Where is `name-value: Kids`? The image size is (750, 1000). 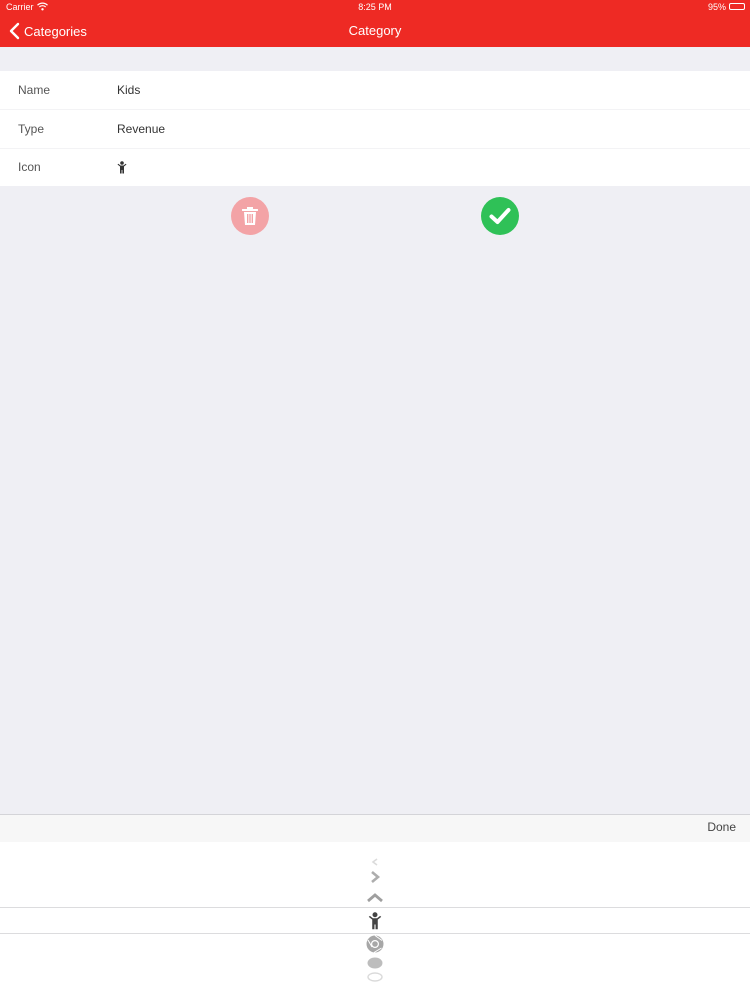
name-value: Kids is located at coordinates (128, 90).